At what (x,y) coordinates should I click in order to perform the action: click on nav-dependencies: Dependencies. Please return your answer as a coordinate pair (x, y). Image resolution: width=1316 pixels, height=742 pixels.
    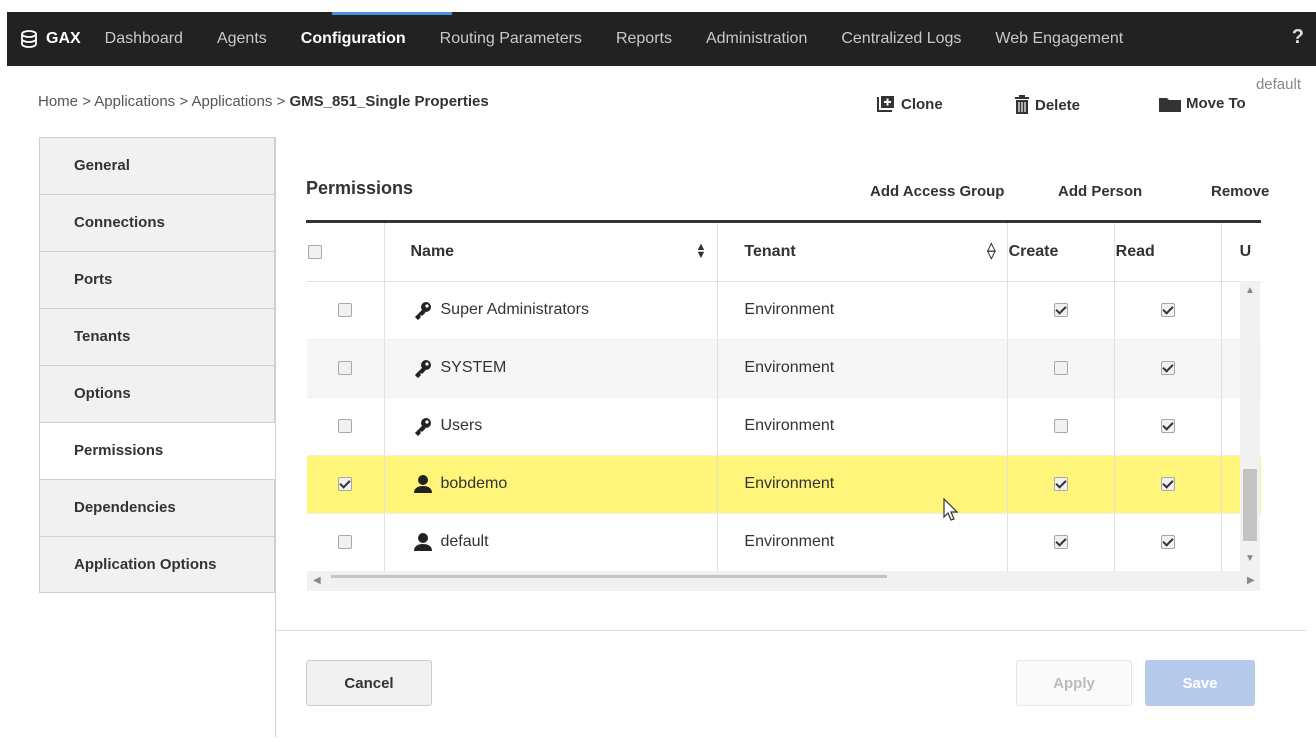
    Looking at the image, I should click on (157, 507).